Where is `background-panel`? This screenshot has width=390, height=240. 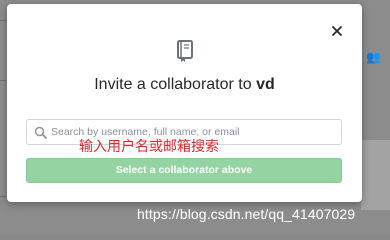
background-panel is located at coordinates (375, 175).